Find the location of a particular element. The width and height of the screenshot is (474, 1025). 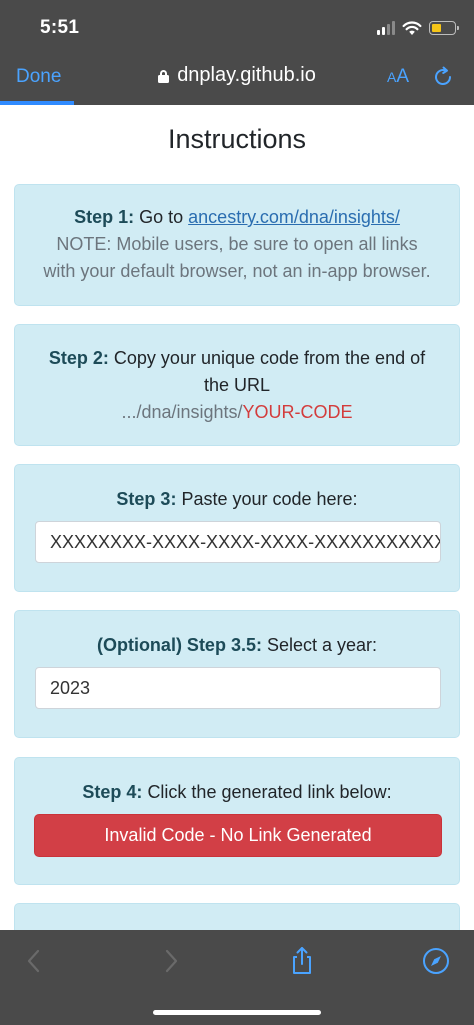

url-text: dnplay.github.io is located at coordinates (246, 75).